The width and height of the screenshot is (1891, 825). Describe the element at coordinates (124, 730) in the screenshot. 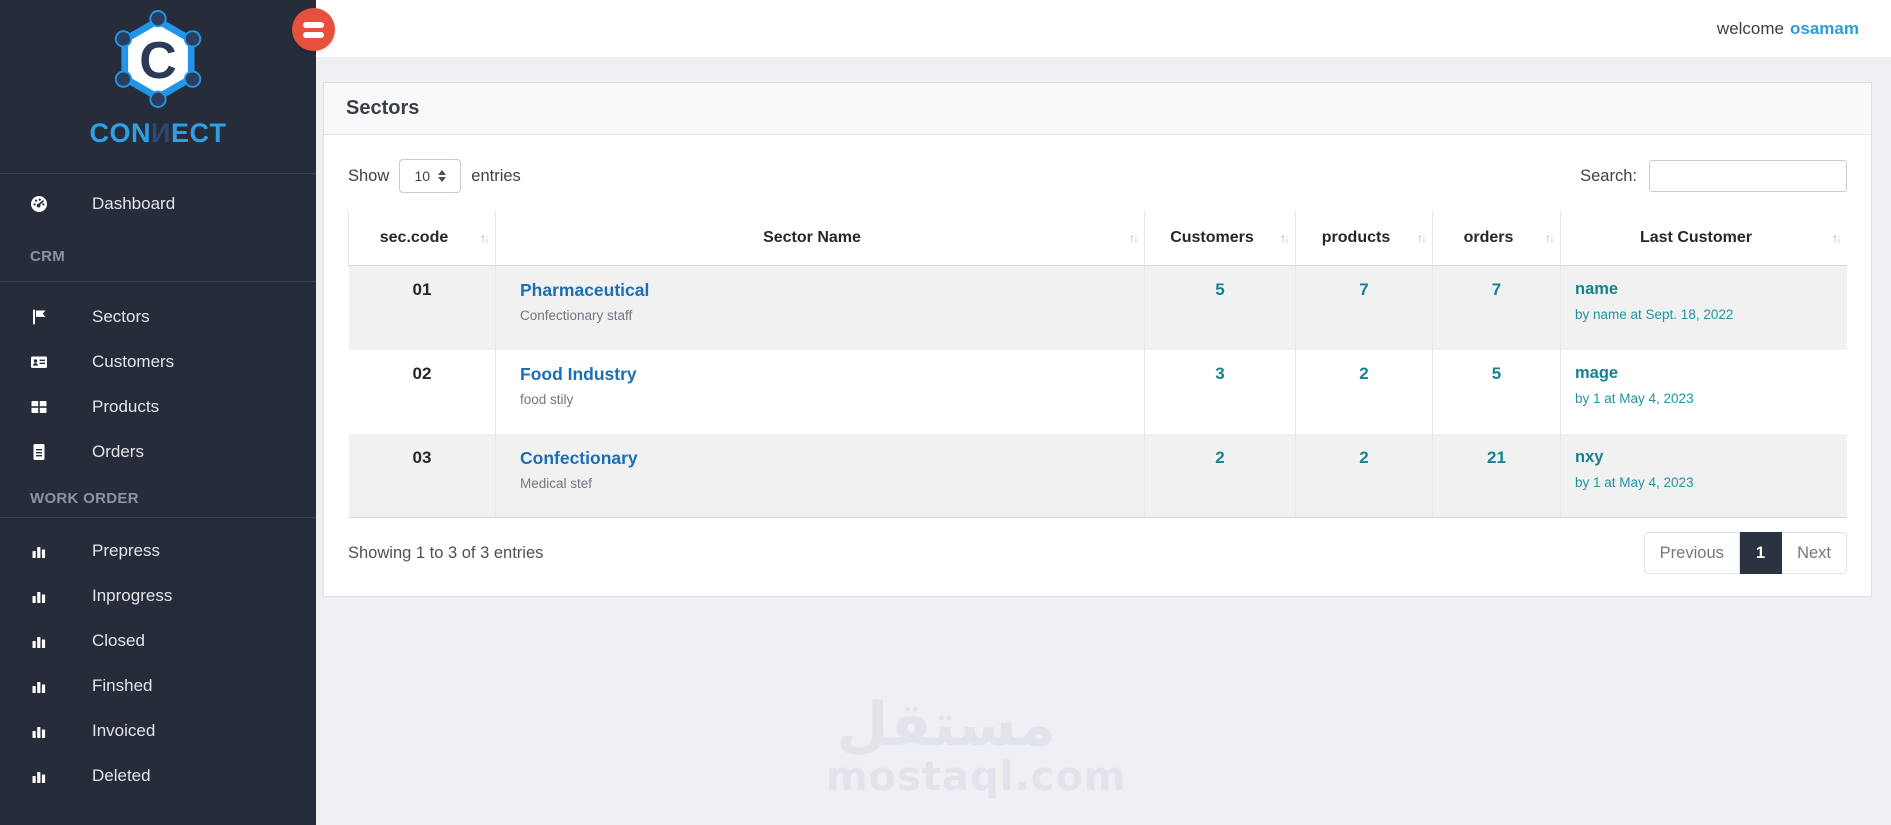

I see `sidebar-item-label: Invoiced` at that location.